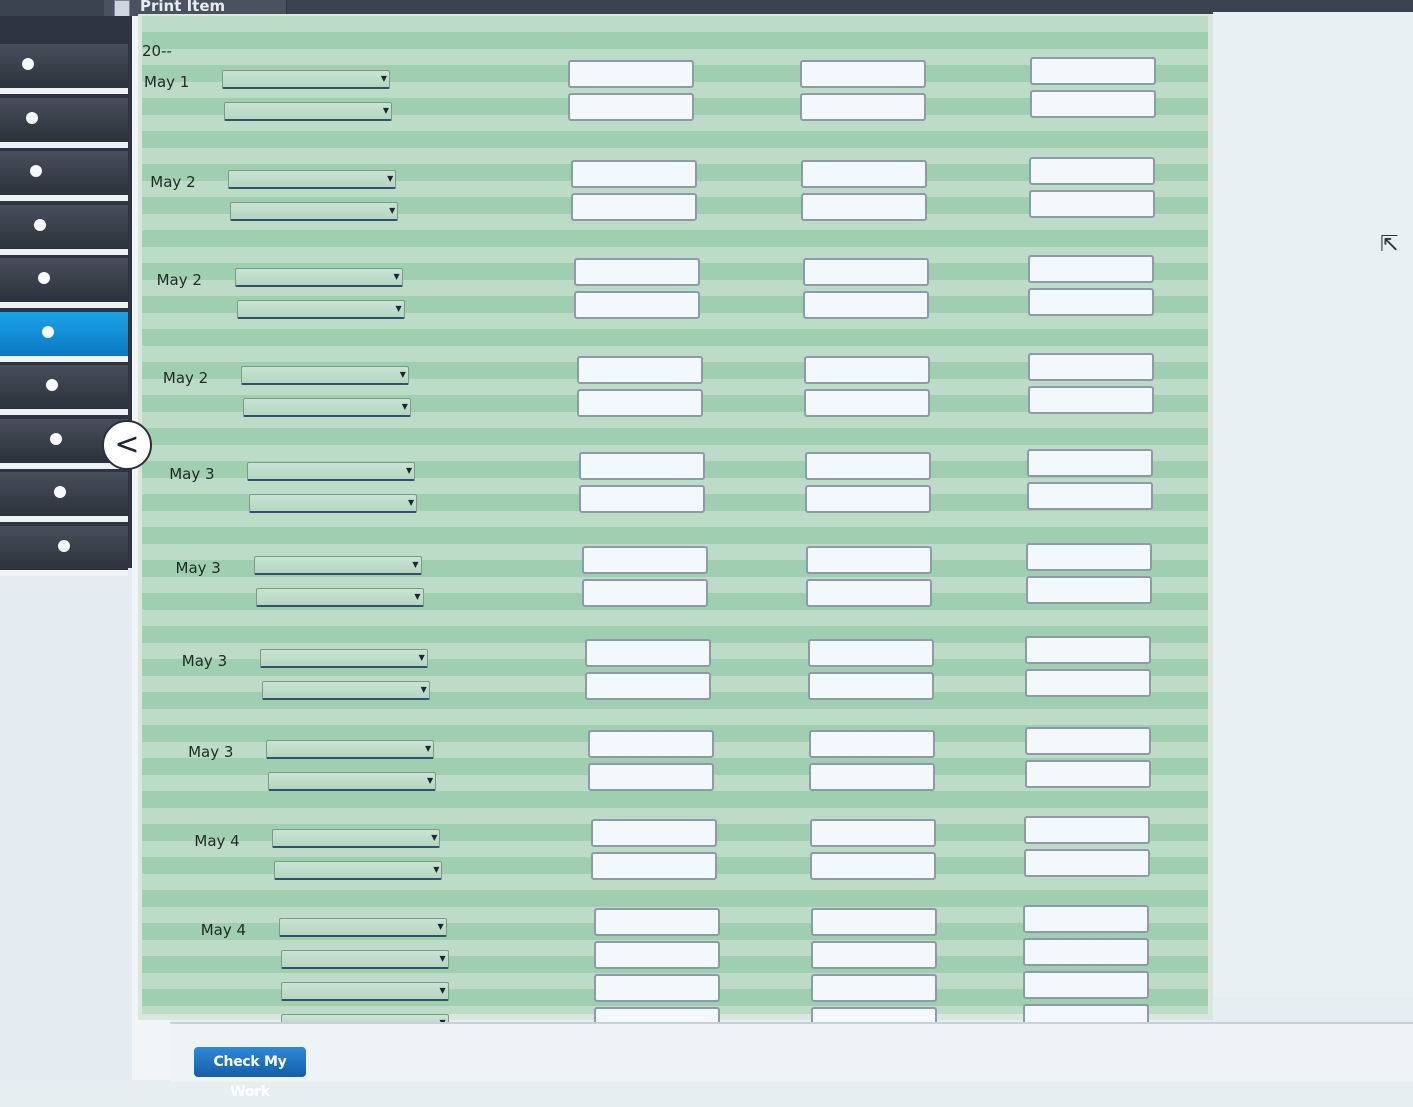  I want to click on collapse-panel-button: <, so click(127, 445).